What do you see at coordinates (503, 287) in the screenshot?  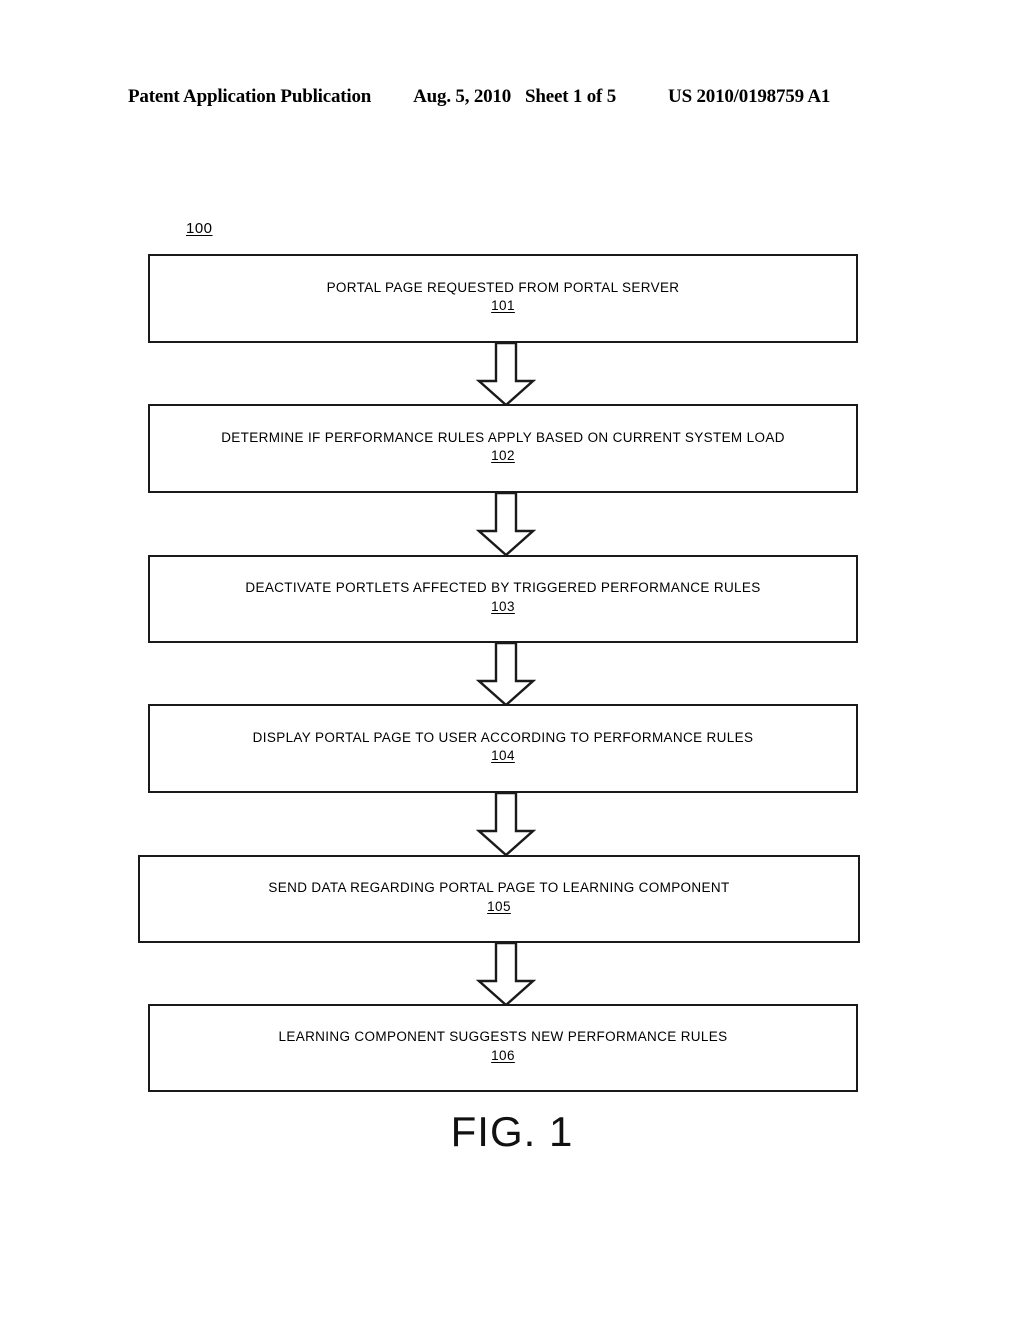 I see `flowchart-step-101-text: PORTAL PAGE REQUESTED FROM PORTAL SERVER` at bounding box center [503, 287].